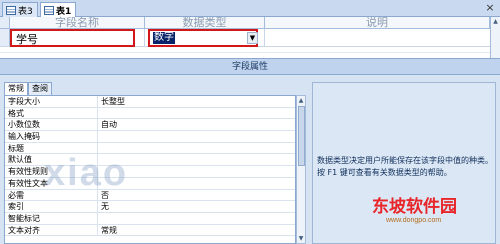 The height and width of the screenshot is (244, 500). Describe the element at coordinates (377, 23) in the screenshot. I see `column-header-description: 说明` at that location.